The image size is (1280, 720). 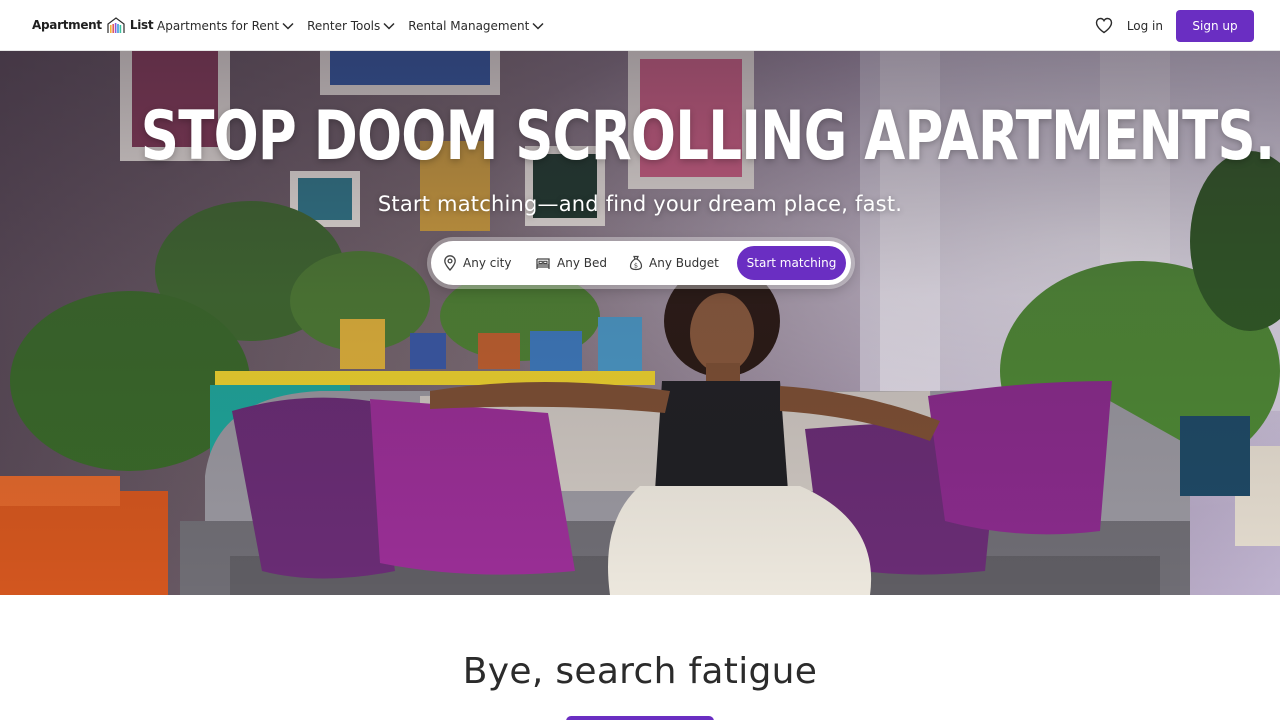 What do you see at coordinates (791, 263) in the screenshot?
I see `start-matching-button: Start matching` at bounding box center [791, 263].